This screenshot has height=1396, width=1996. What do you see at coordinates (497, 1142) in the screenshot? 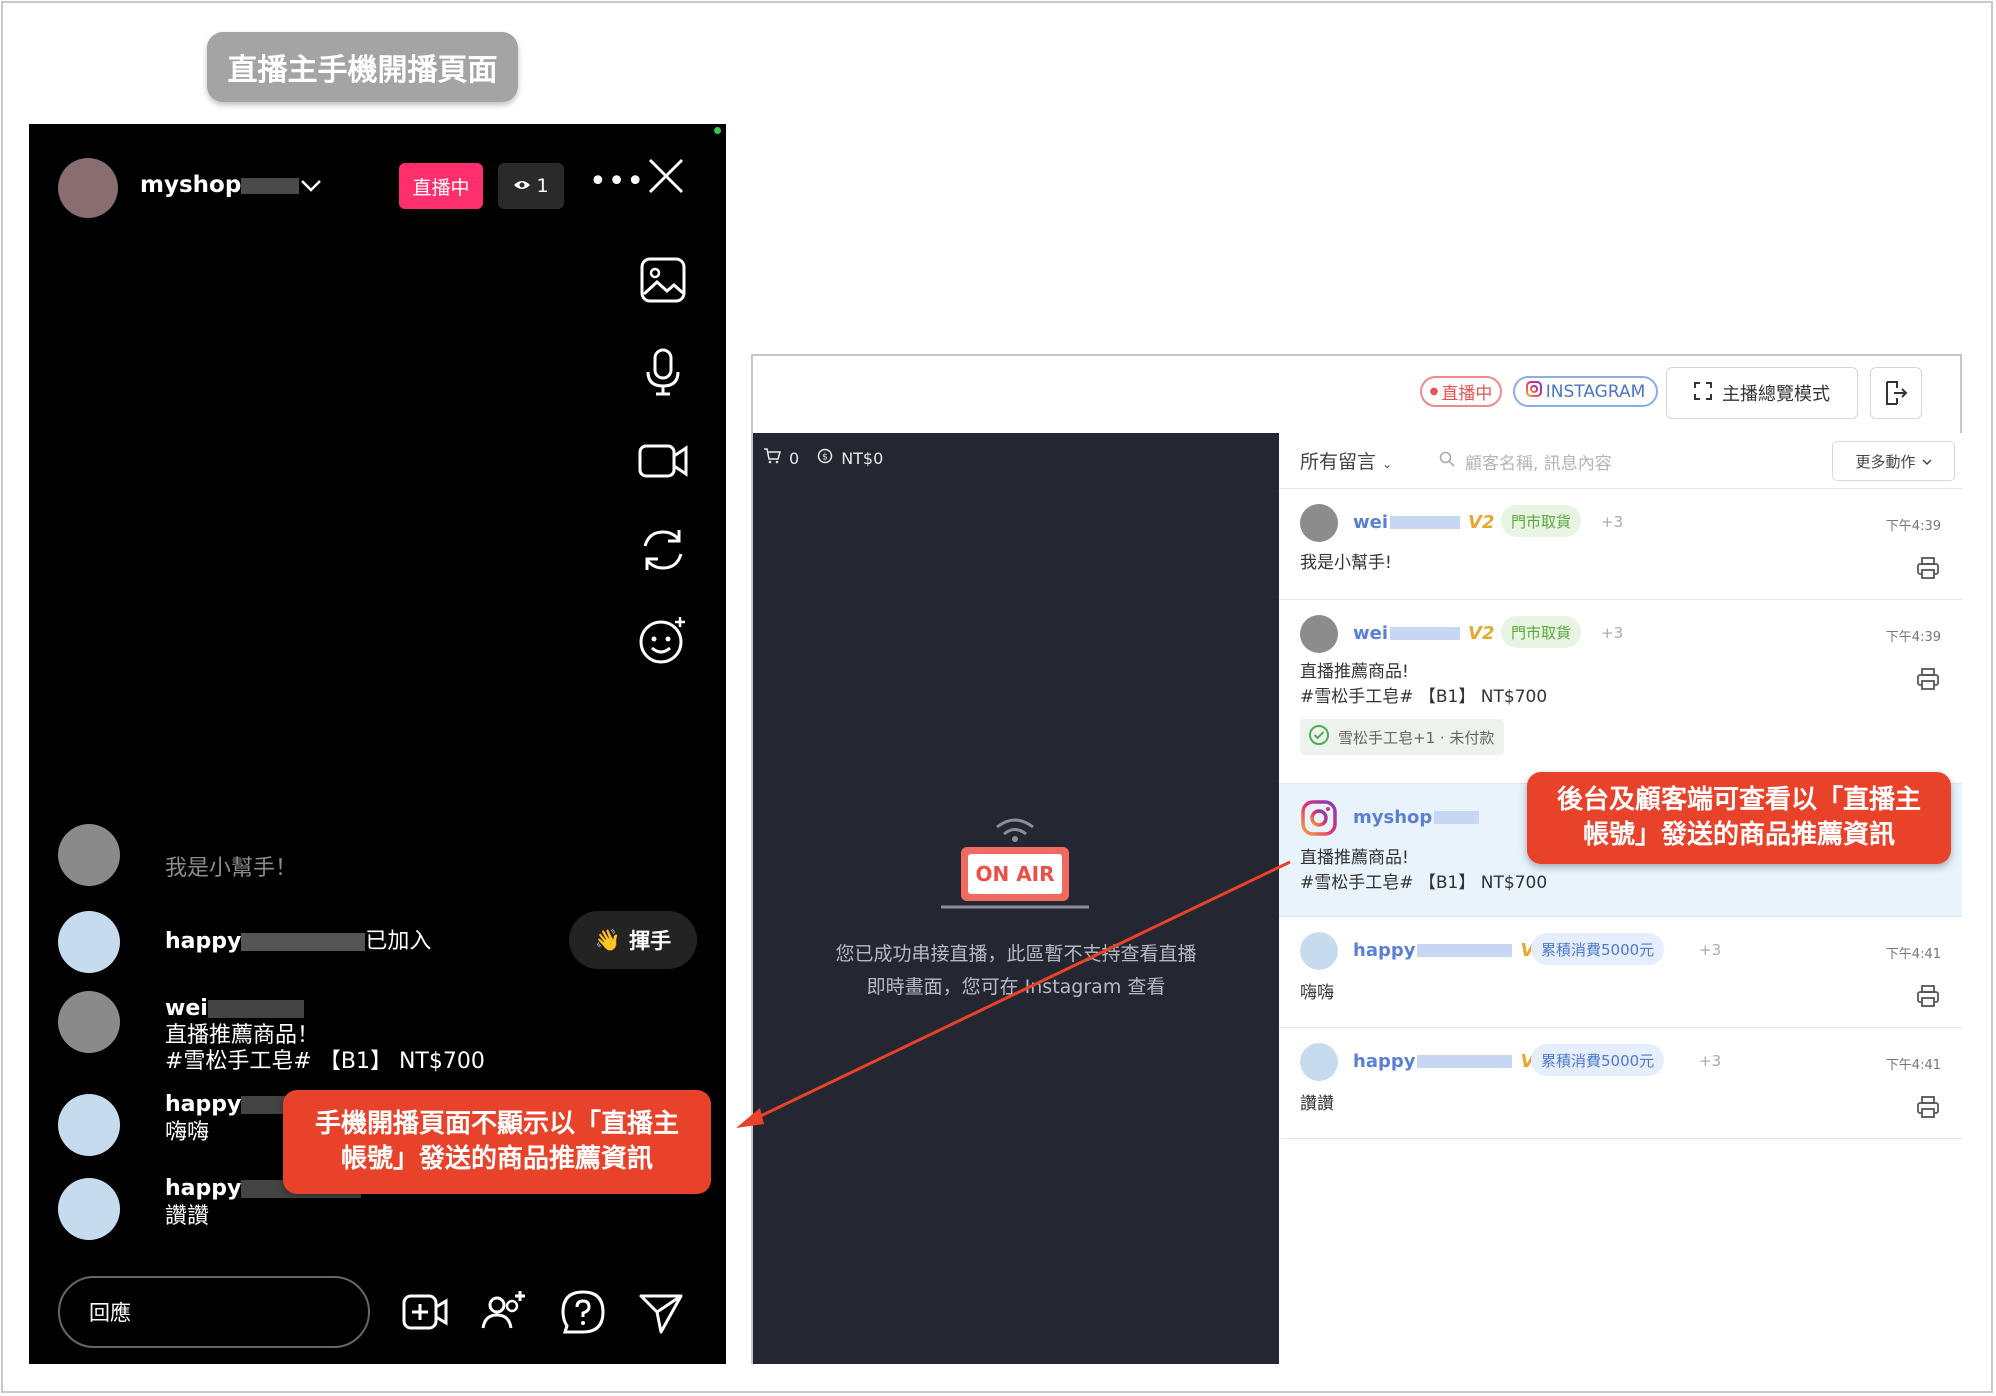
I see `callout-phone-note: 手機開播頁面不顯示以「直播主 帳號」發送的商品推薦資訊` at bounding box center [497, 1142].